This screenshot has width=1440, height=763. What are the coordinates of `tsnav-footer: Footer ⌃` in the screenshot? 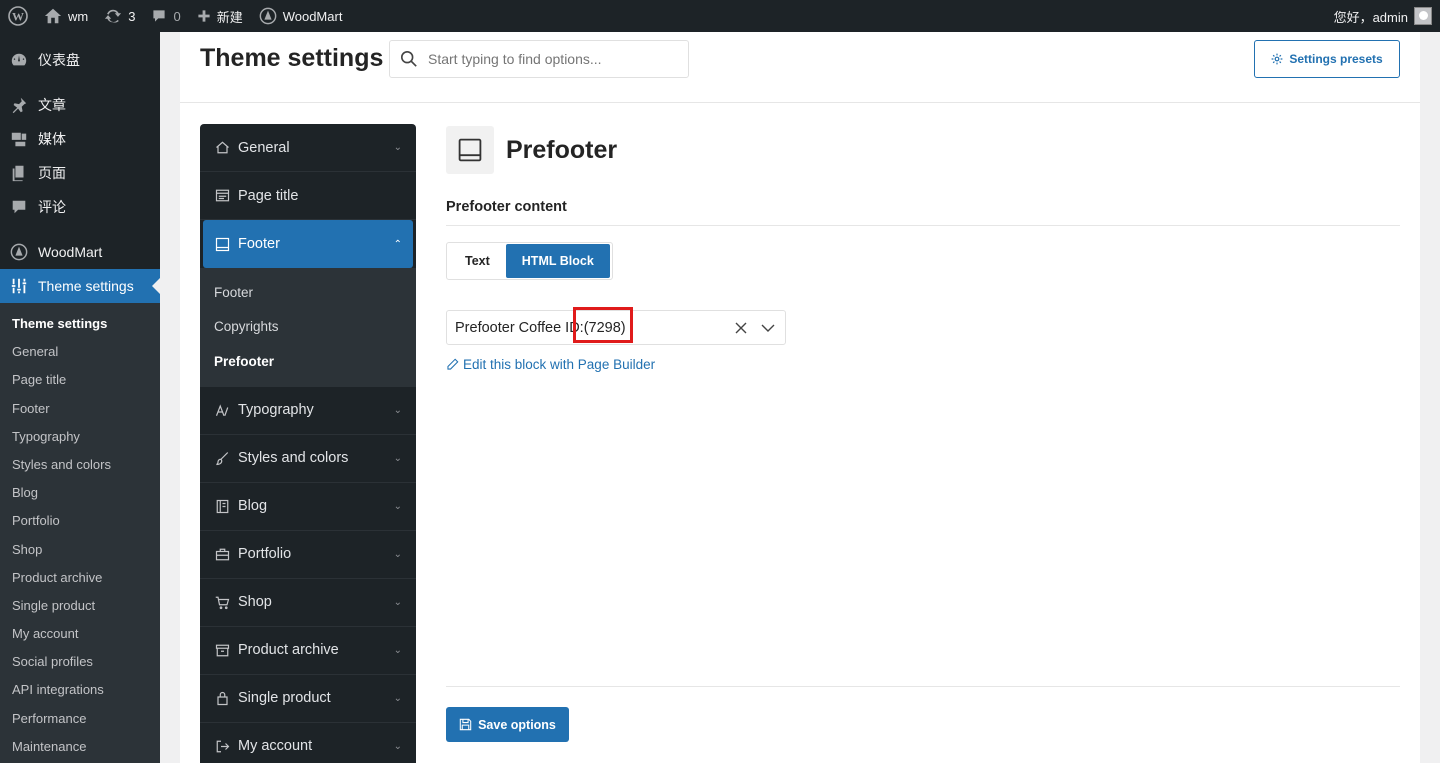 It's located at (308, 244).